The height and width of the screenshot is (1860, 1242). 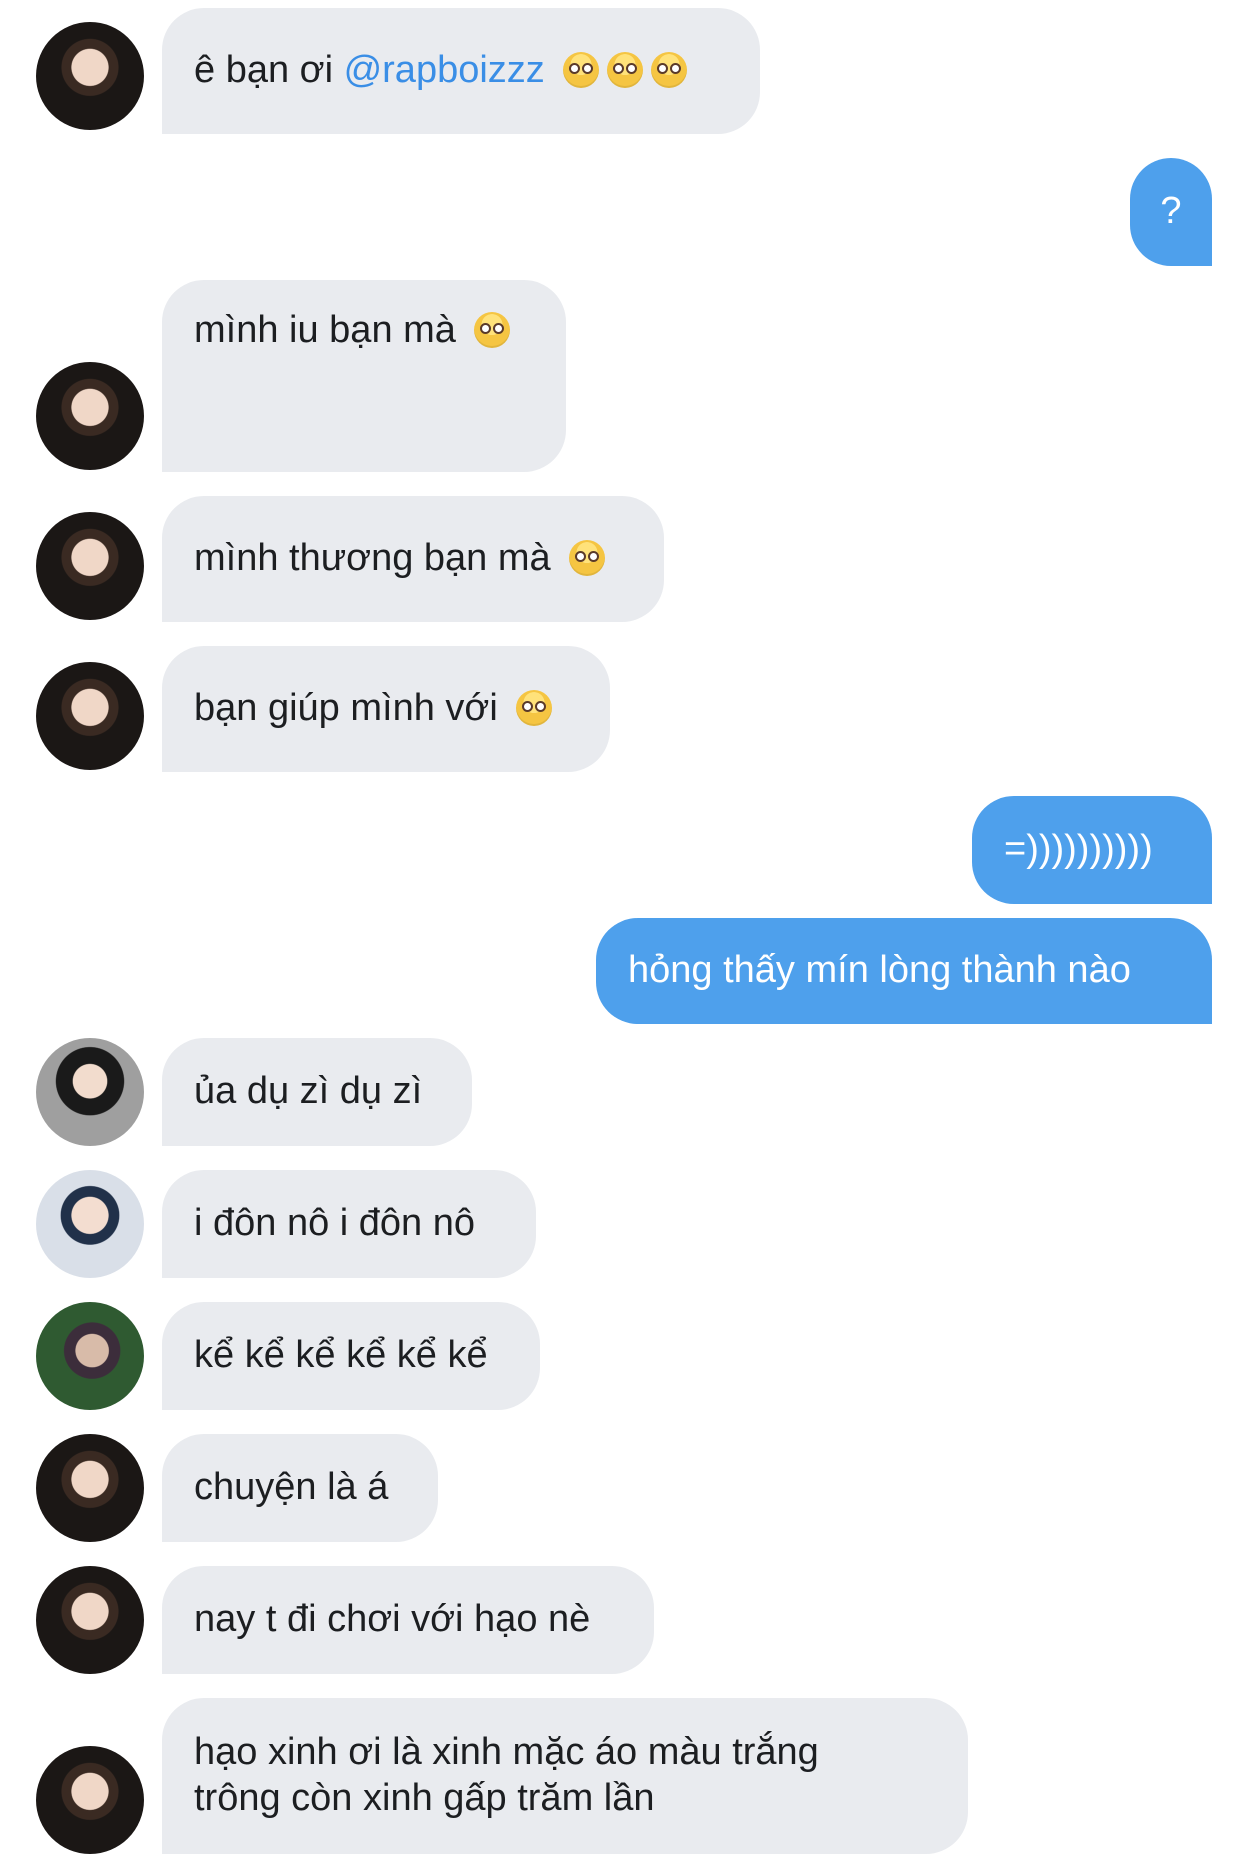 I want to click on message-bubble: kể kể kể kể kể kể, so click(x=351, y=1356).